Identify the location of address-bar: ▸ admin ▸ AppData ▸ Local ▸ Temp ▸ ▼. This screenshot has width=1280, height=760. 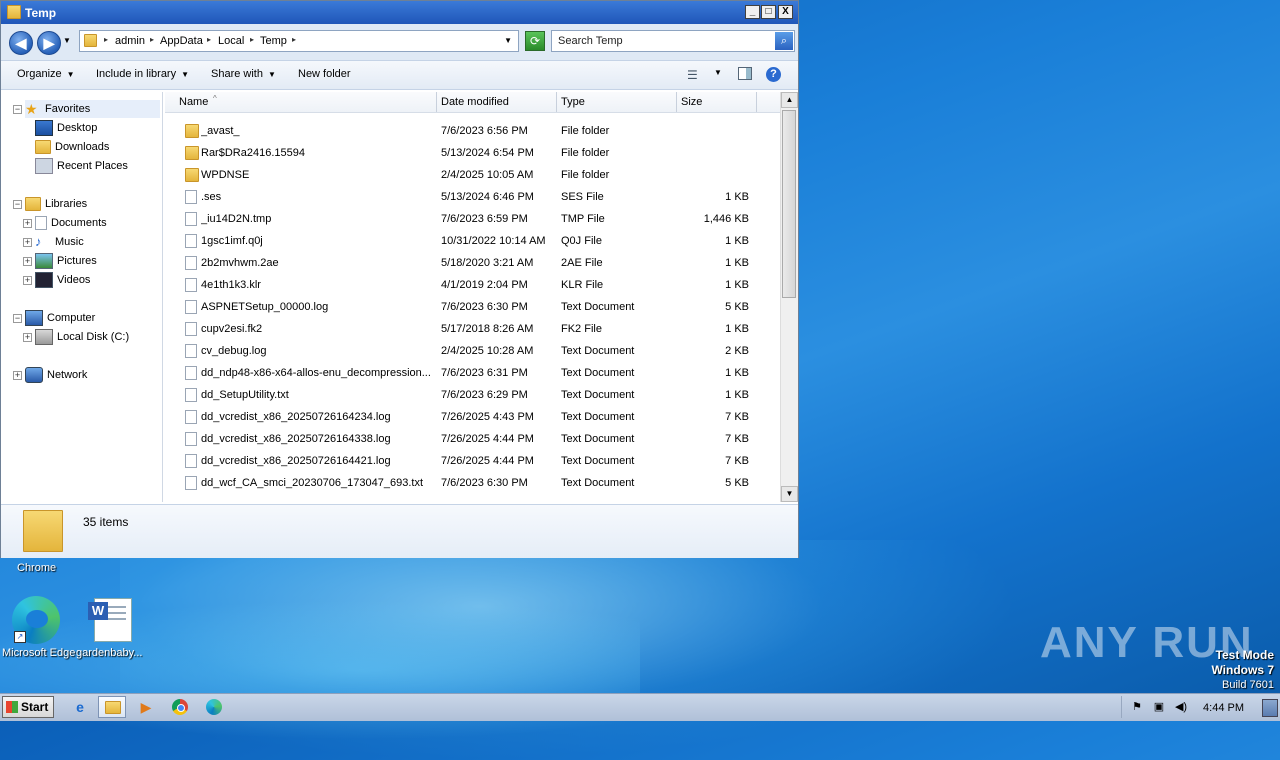
(299, 41).